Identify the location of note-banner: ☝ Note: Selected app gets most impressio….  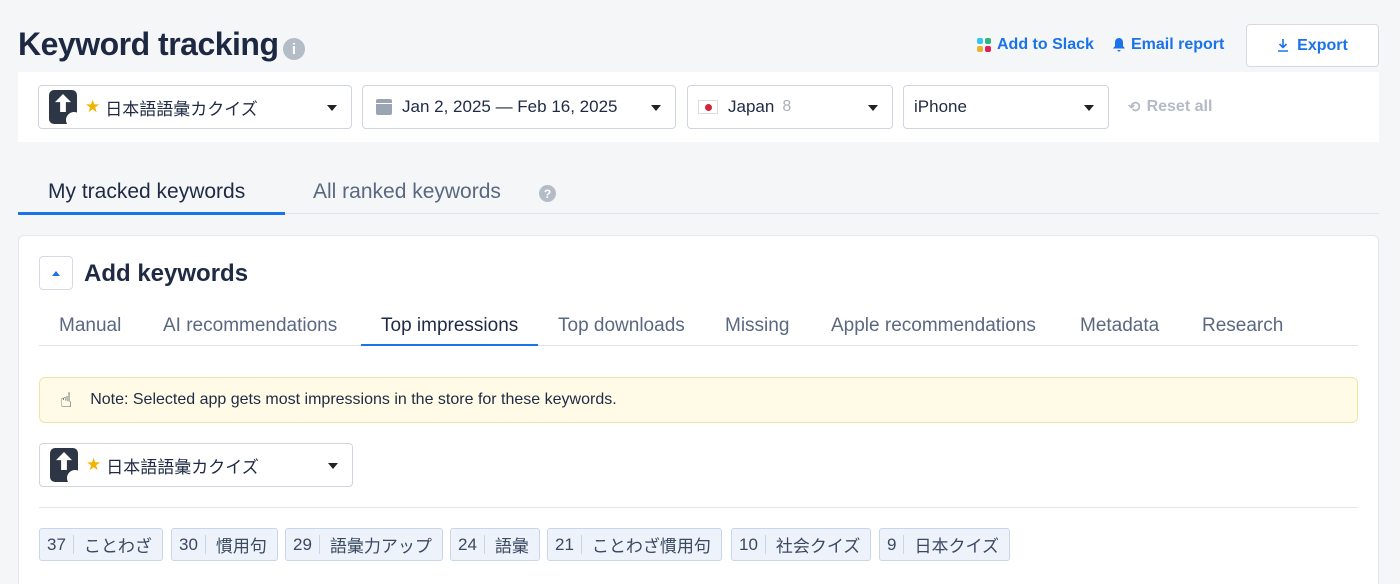
(698, 400).